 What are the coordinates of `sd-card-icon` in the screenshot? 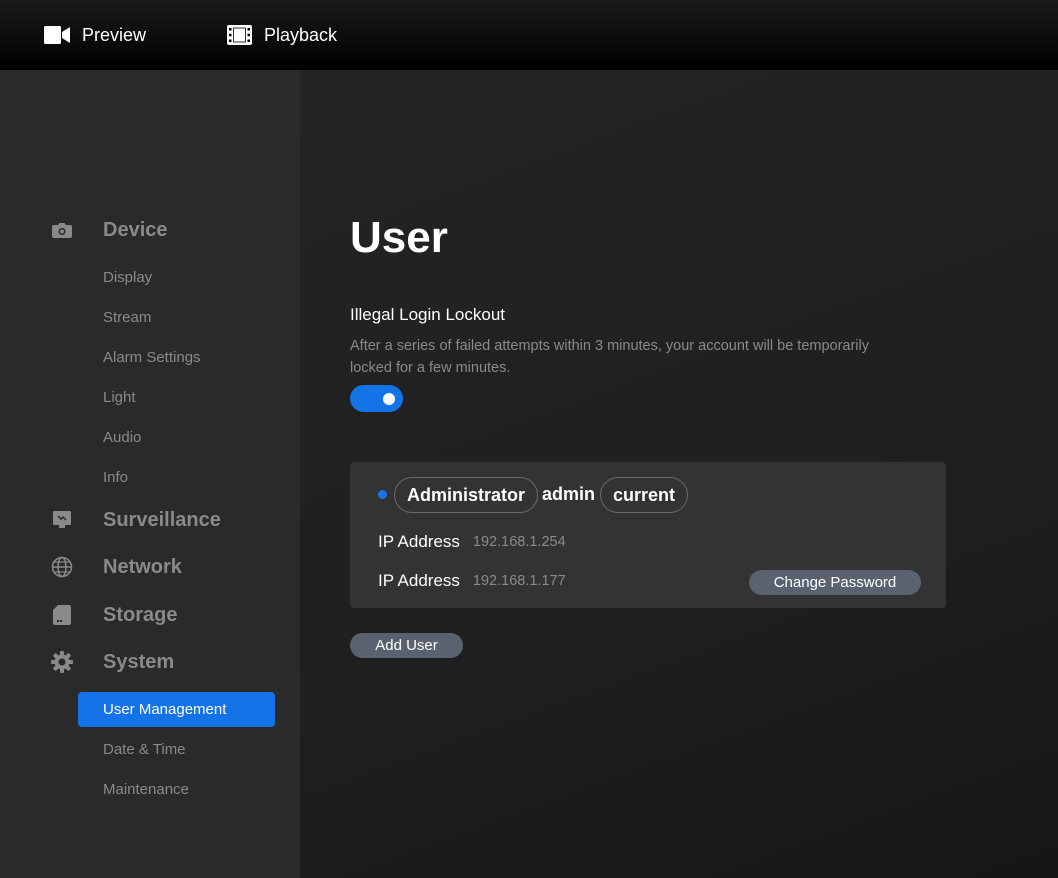 It's located at (62, 615).